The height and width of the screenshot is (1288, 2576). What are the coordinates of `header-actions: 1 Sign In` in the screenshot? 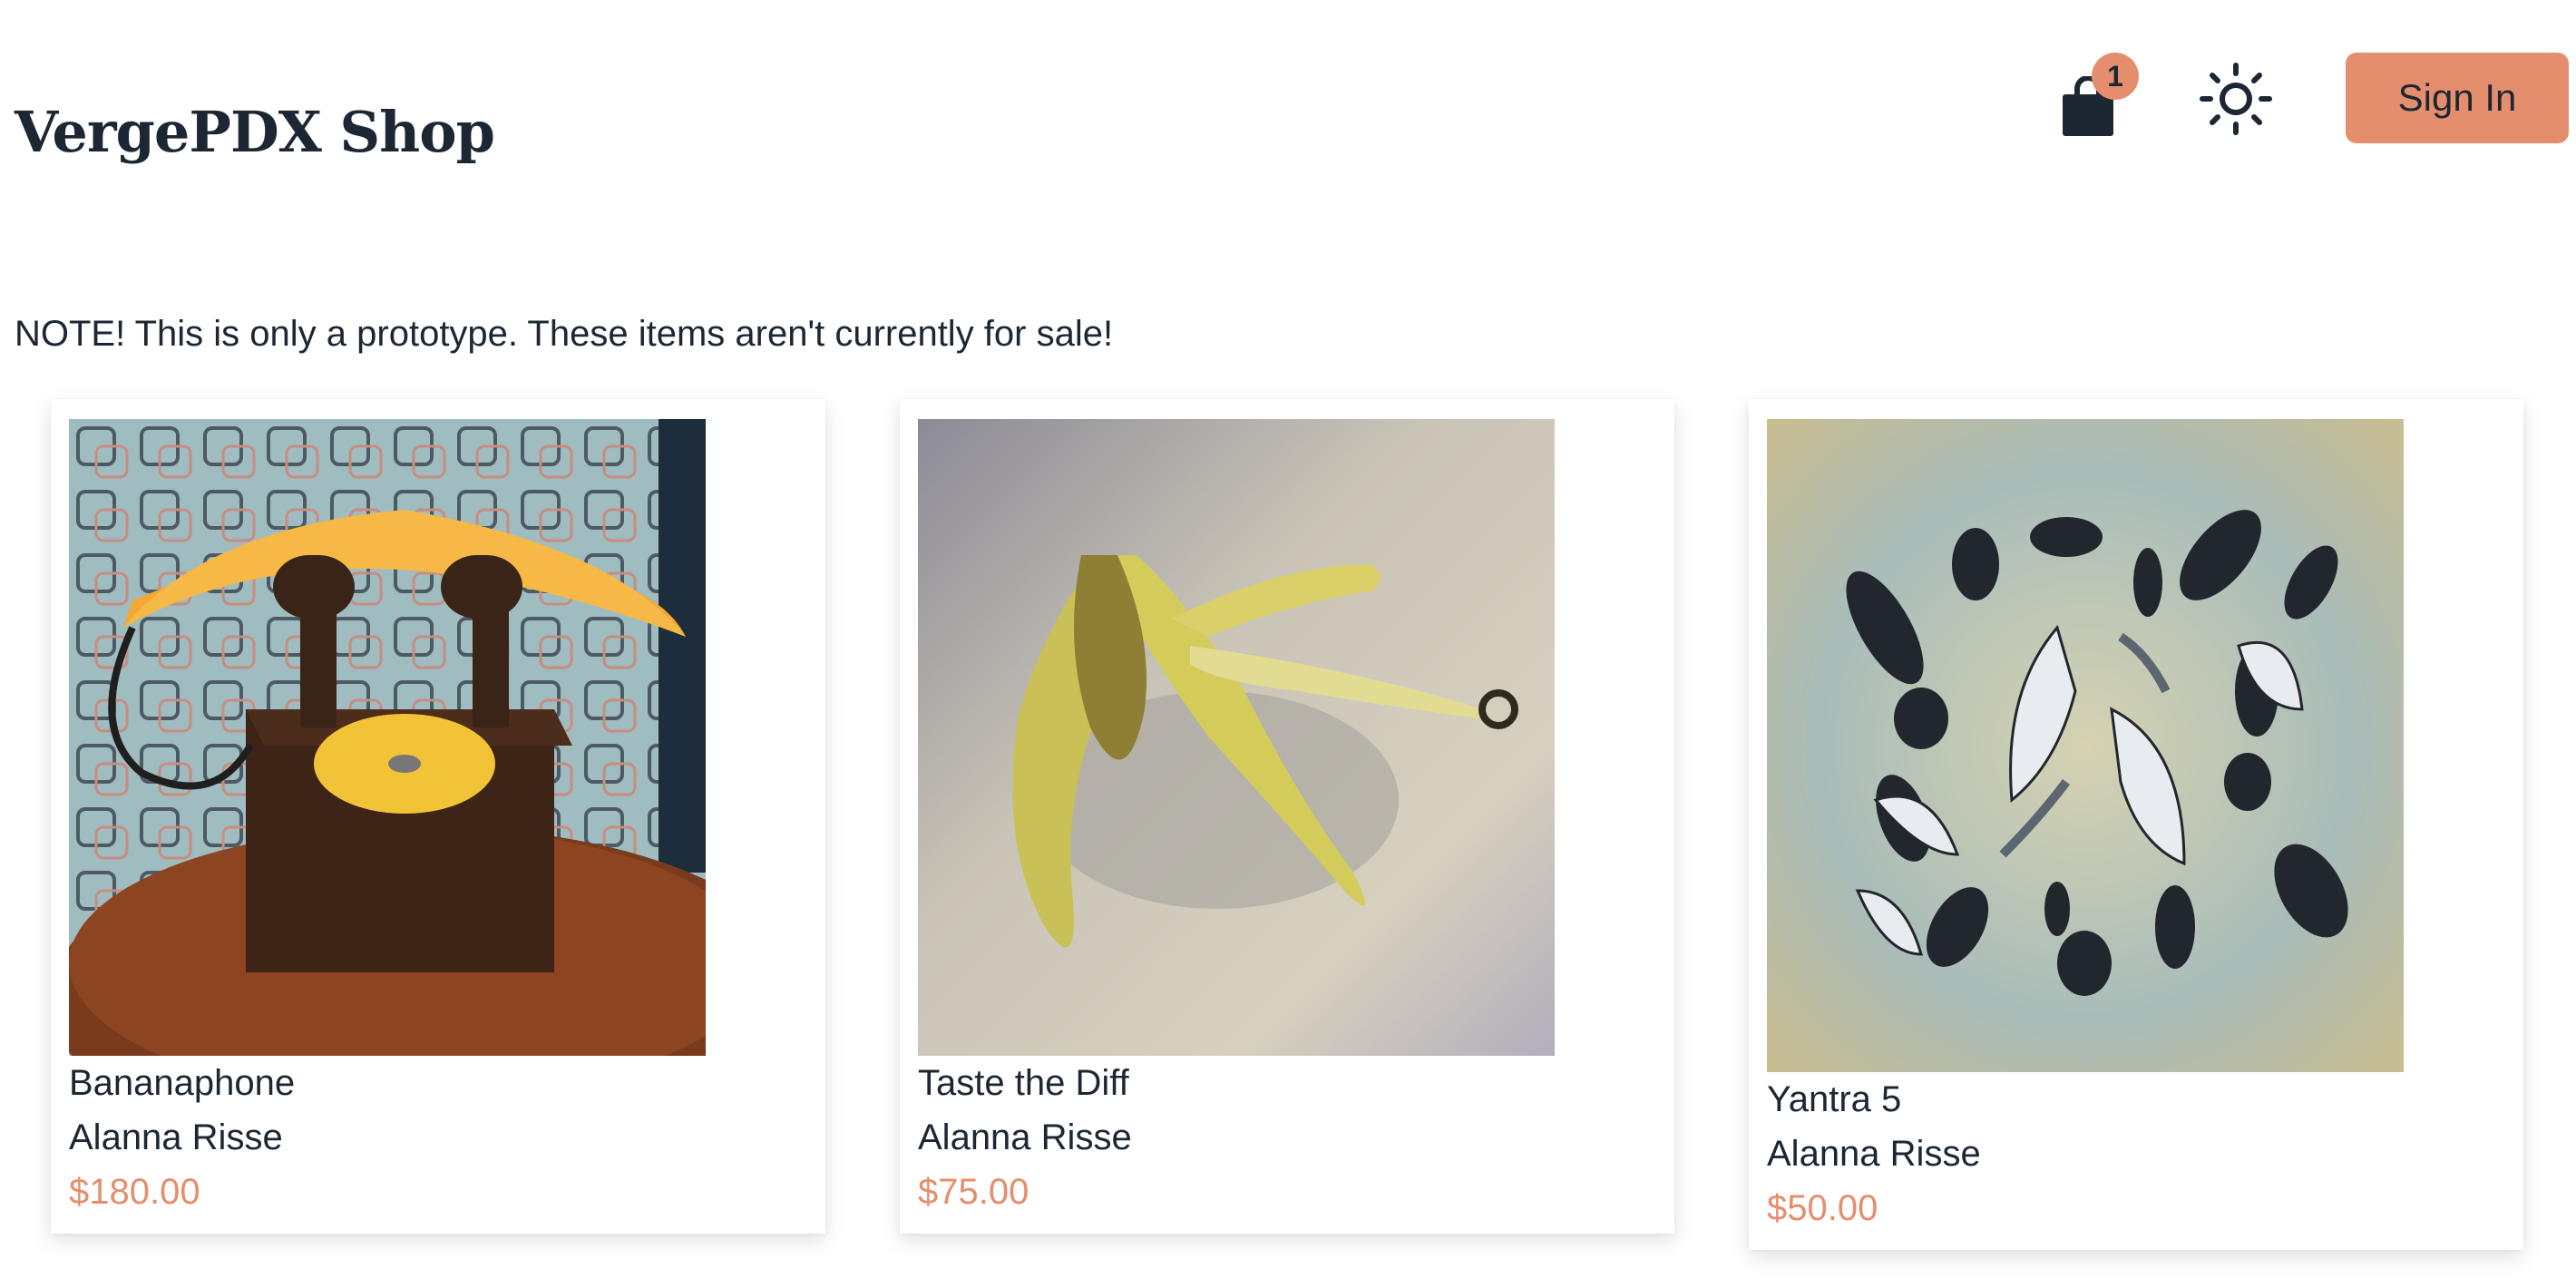 It's located at (2304, 100).